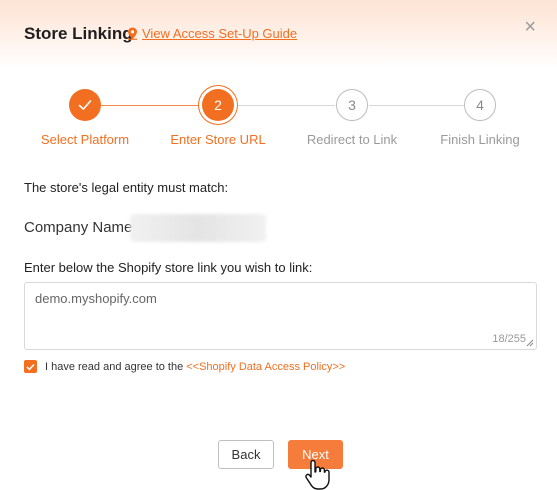 The height and width of the screenshot is (490, 557). Describe the element at coordinates (126, 187) in the screenshot. I see `legal-entity-notice: The store's legal entity must match:` at that location.